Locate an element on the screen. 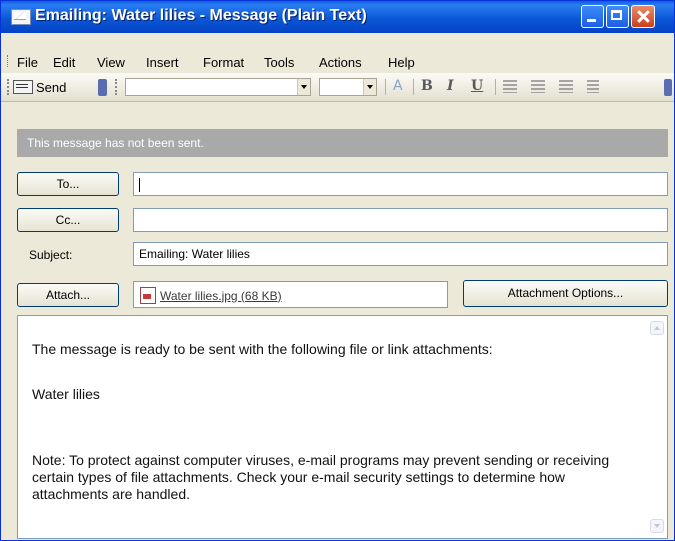 The image size is (675, 541). menu-tools: Tools is located at coordinates (279, 62).